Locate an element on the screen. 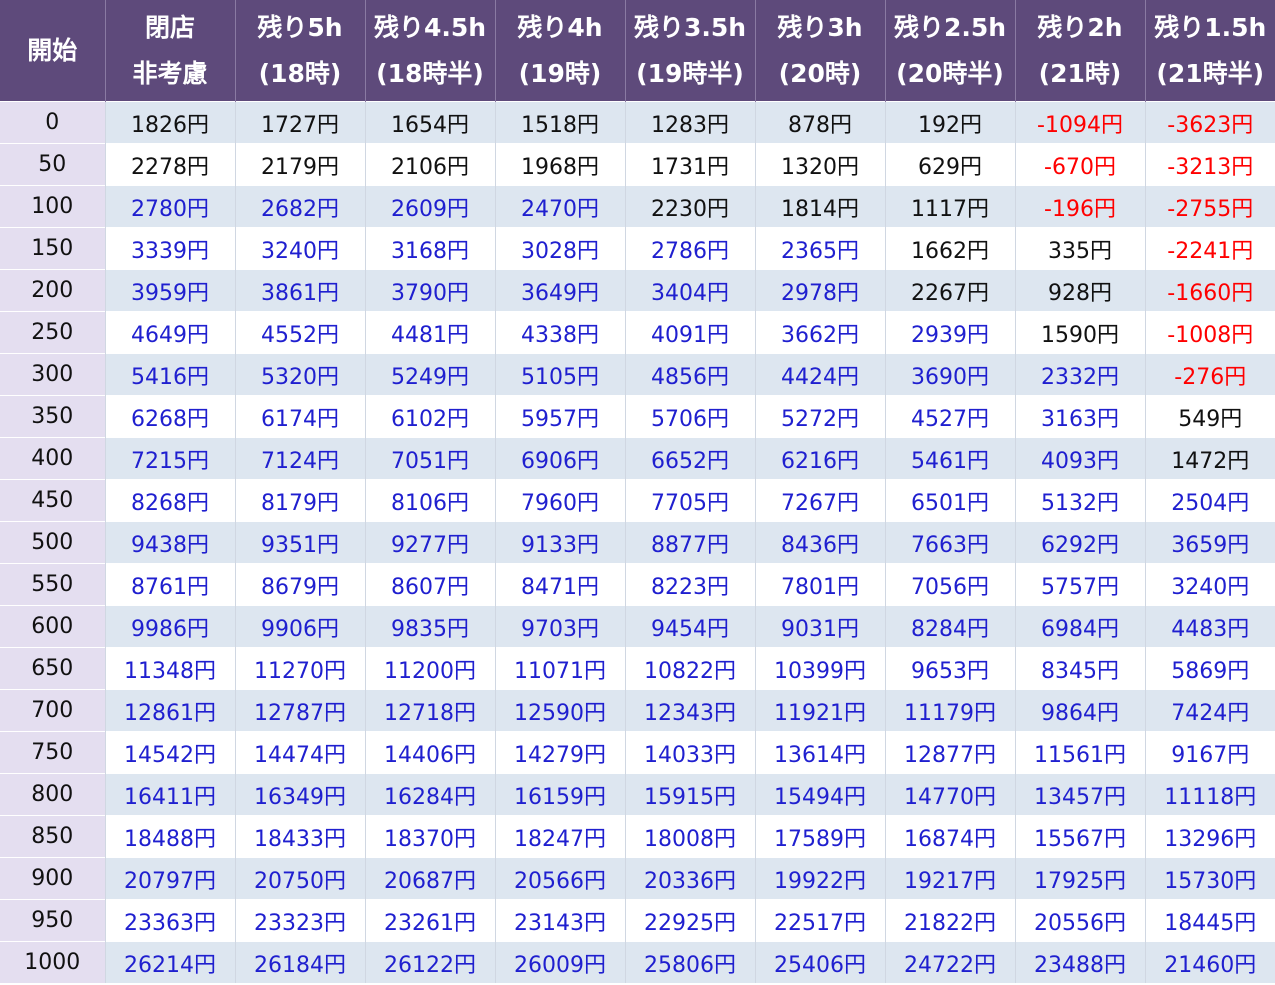 The height and width of the screenshot is (985, 1275). start-games-cell: 650 is located at coordinates (52, 668).